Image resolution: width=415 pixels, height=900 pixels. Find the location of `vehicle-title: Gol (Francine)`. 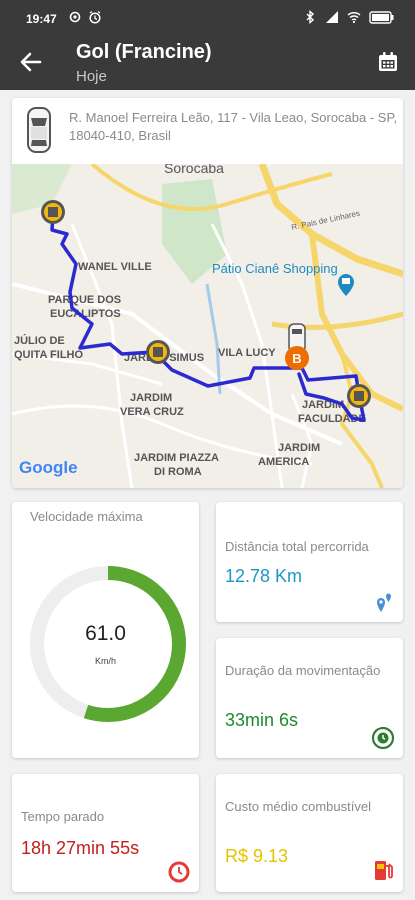

vehicle-title: Gol (Francine) is located at coordinates (144, 52).